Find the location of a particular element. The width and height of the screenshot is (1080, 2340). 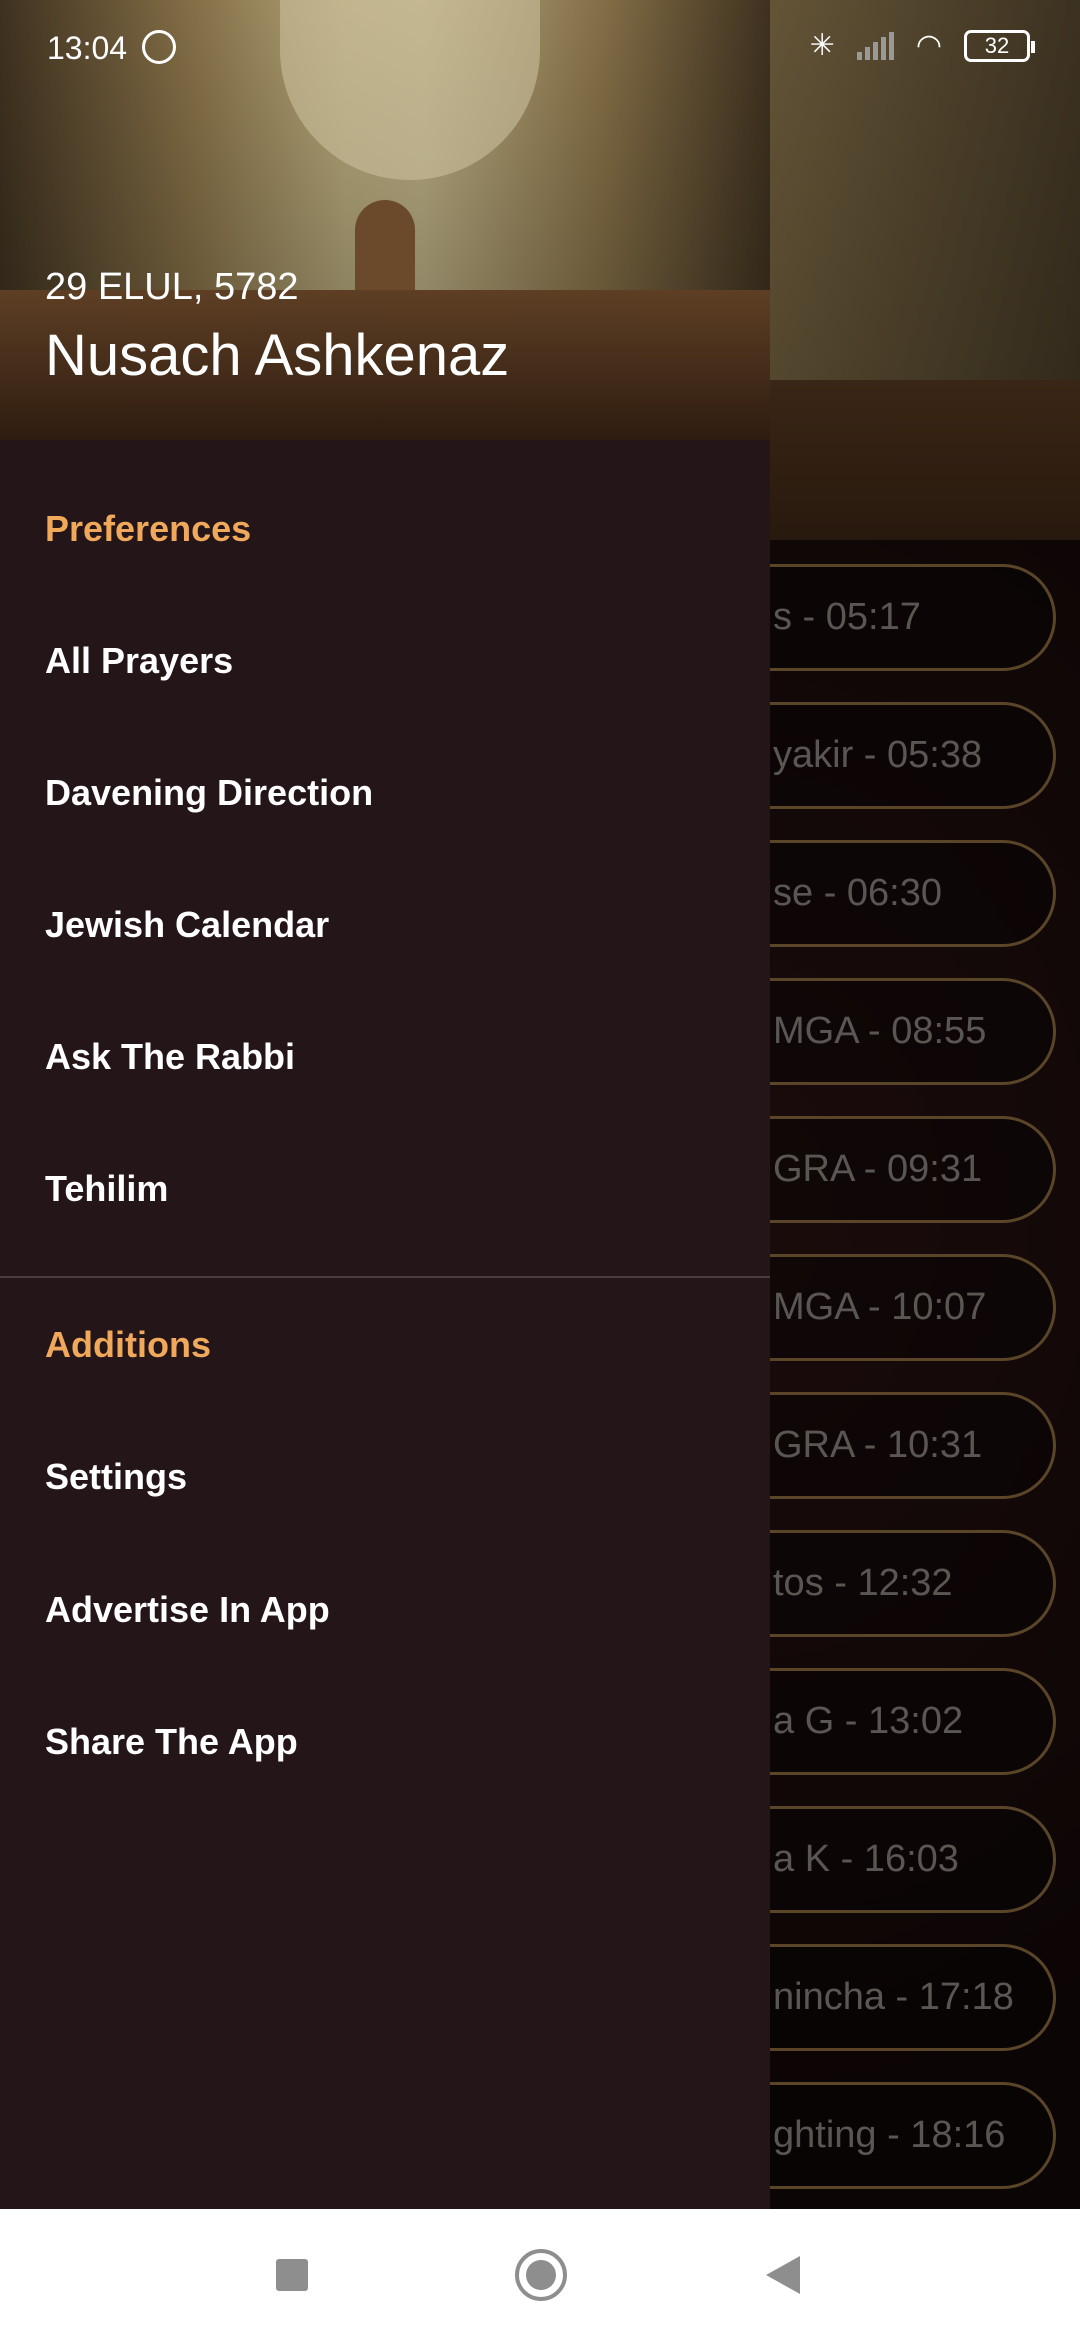

home-button is located at coordinates (541, 2275).